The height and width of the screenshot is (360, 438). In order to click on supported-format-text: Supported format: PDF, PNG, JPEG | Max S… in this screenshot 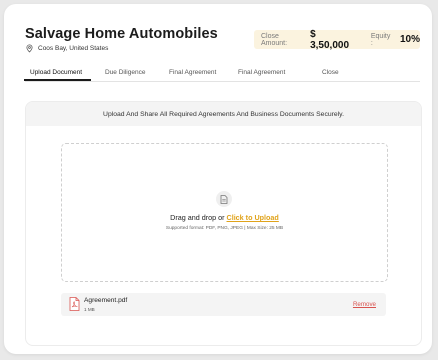, I will do `click(224, 228)`.